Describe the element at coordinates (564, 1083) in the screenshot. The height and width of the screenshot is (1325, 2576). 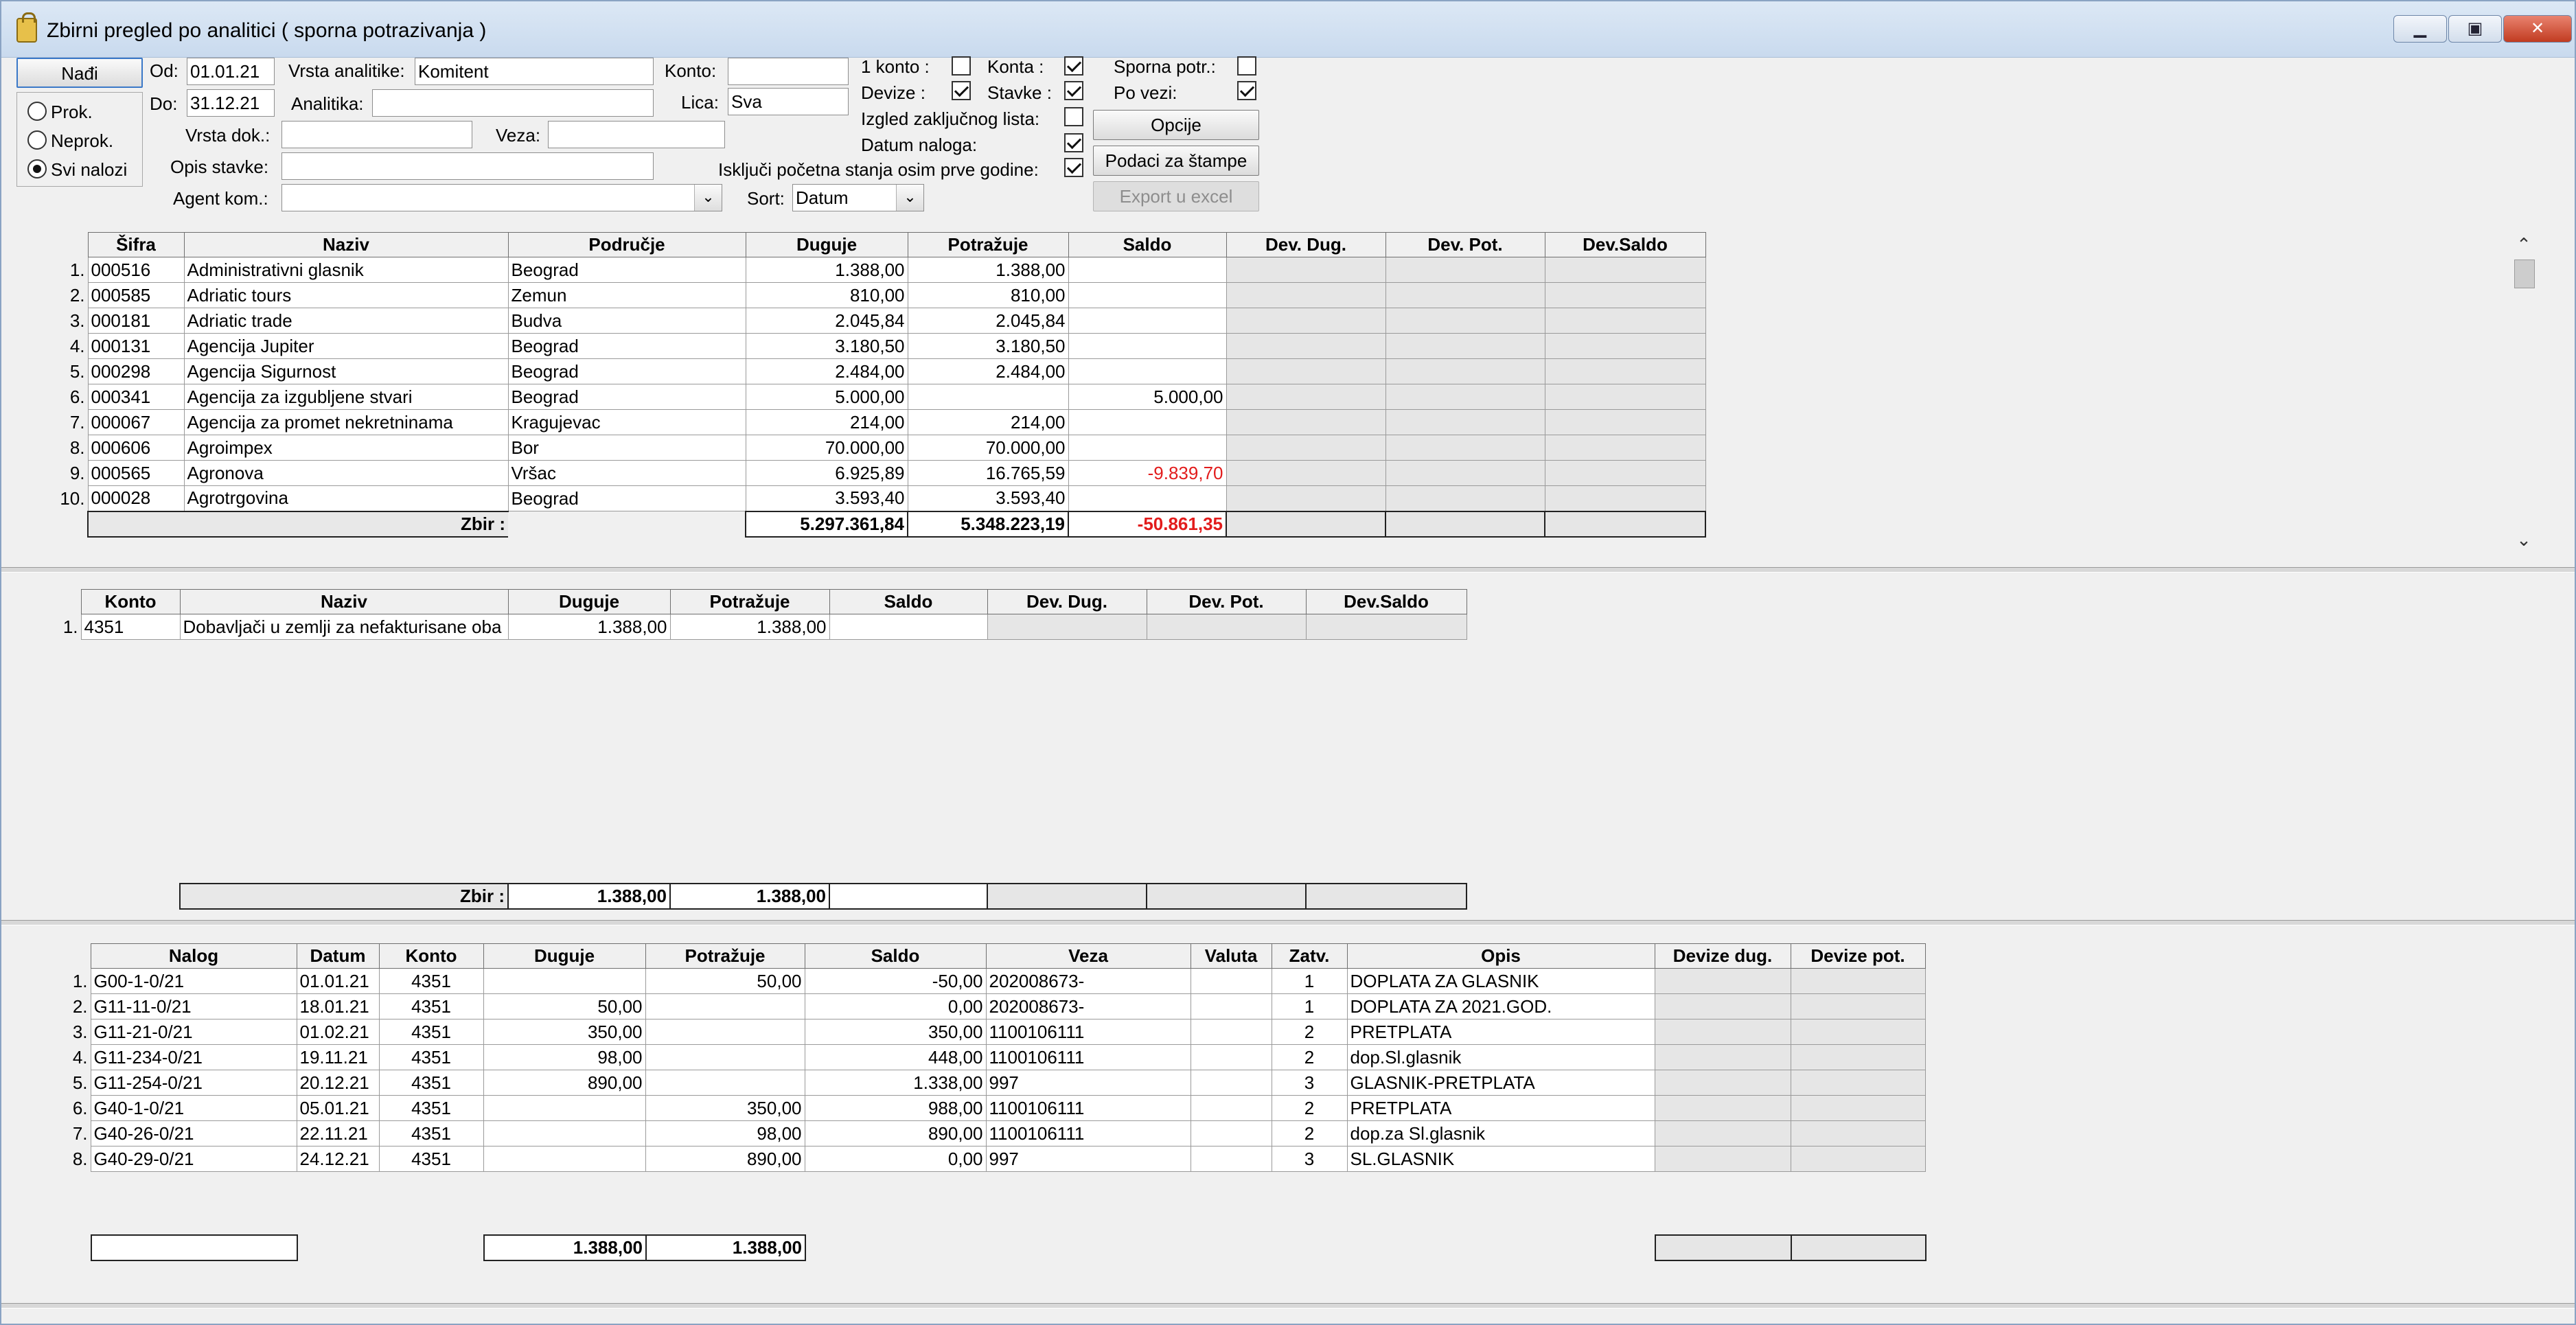
I see `table-cell: 890,00` at that location.